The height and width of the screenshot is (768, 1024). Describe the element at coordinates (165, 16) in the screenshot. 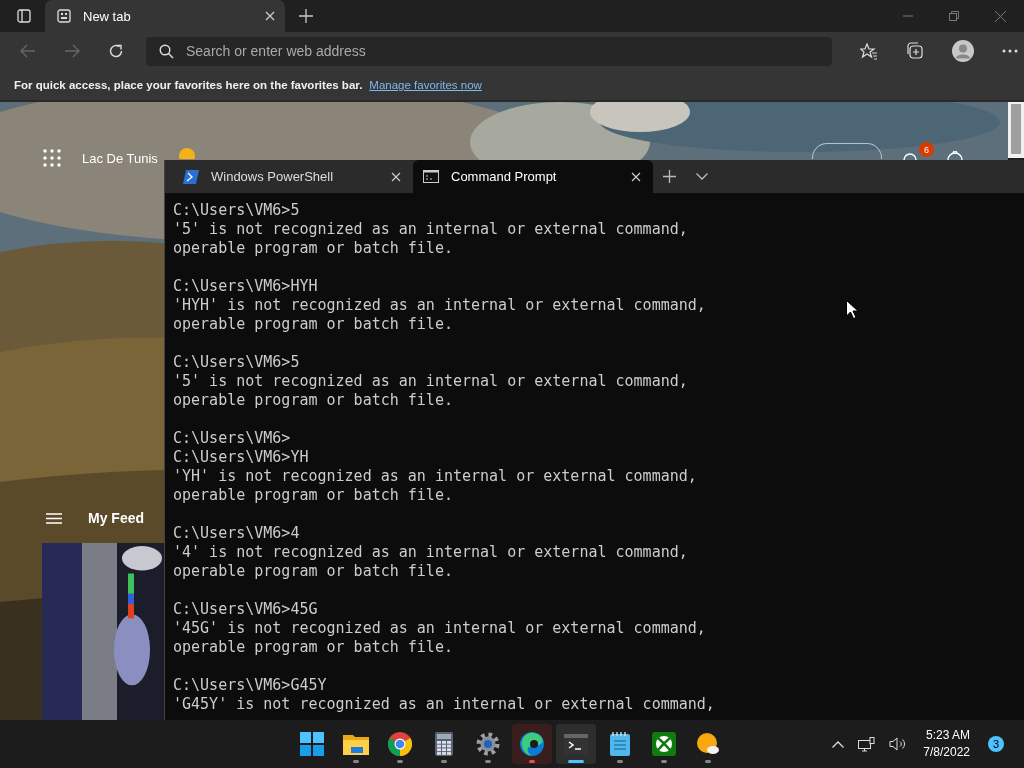

I see `browser-tab: New tab` at that location.